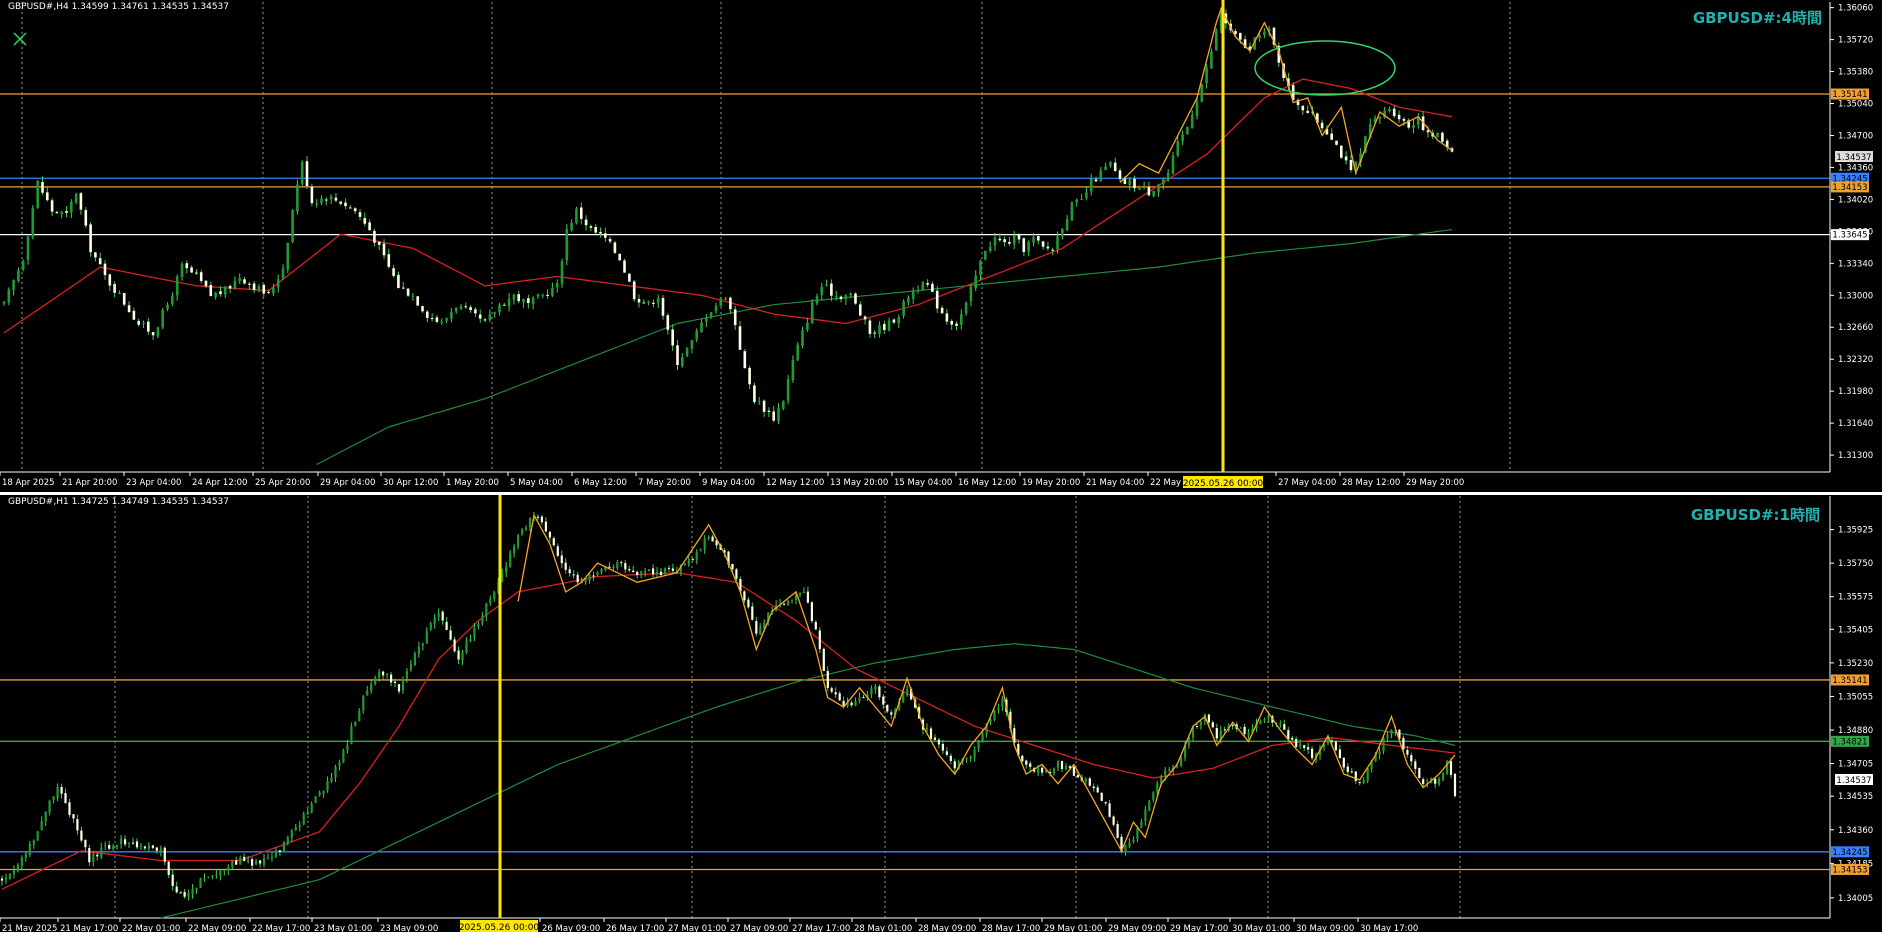 The width and height of the screenshot is (1882, 932). I want to click on x-tick-label: 1 May 20:00, so click(472, 483).